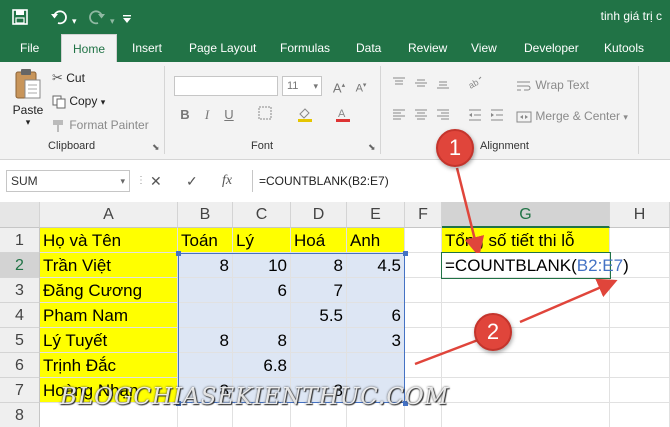 This screenshot has width=670, height=427. Describe the element at coordinates (222, 48) in the screenshot. I see `tab-page-layout: Page Layout` at that location.